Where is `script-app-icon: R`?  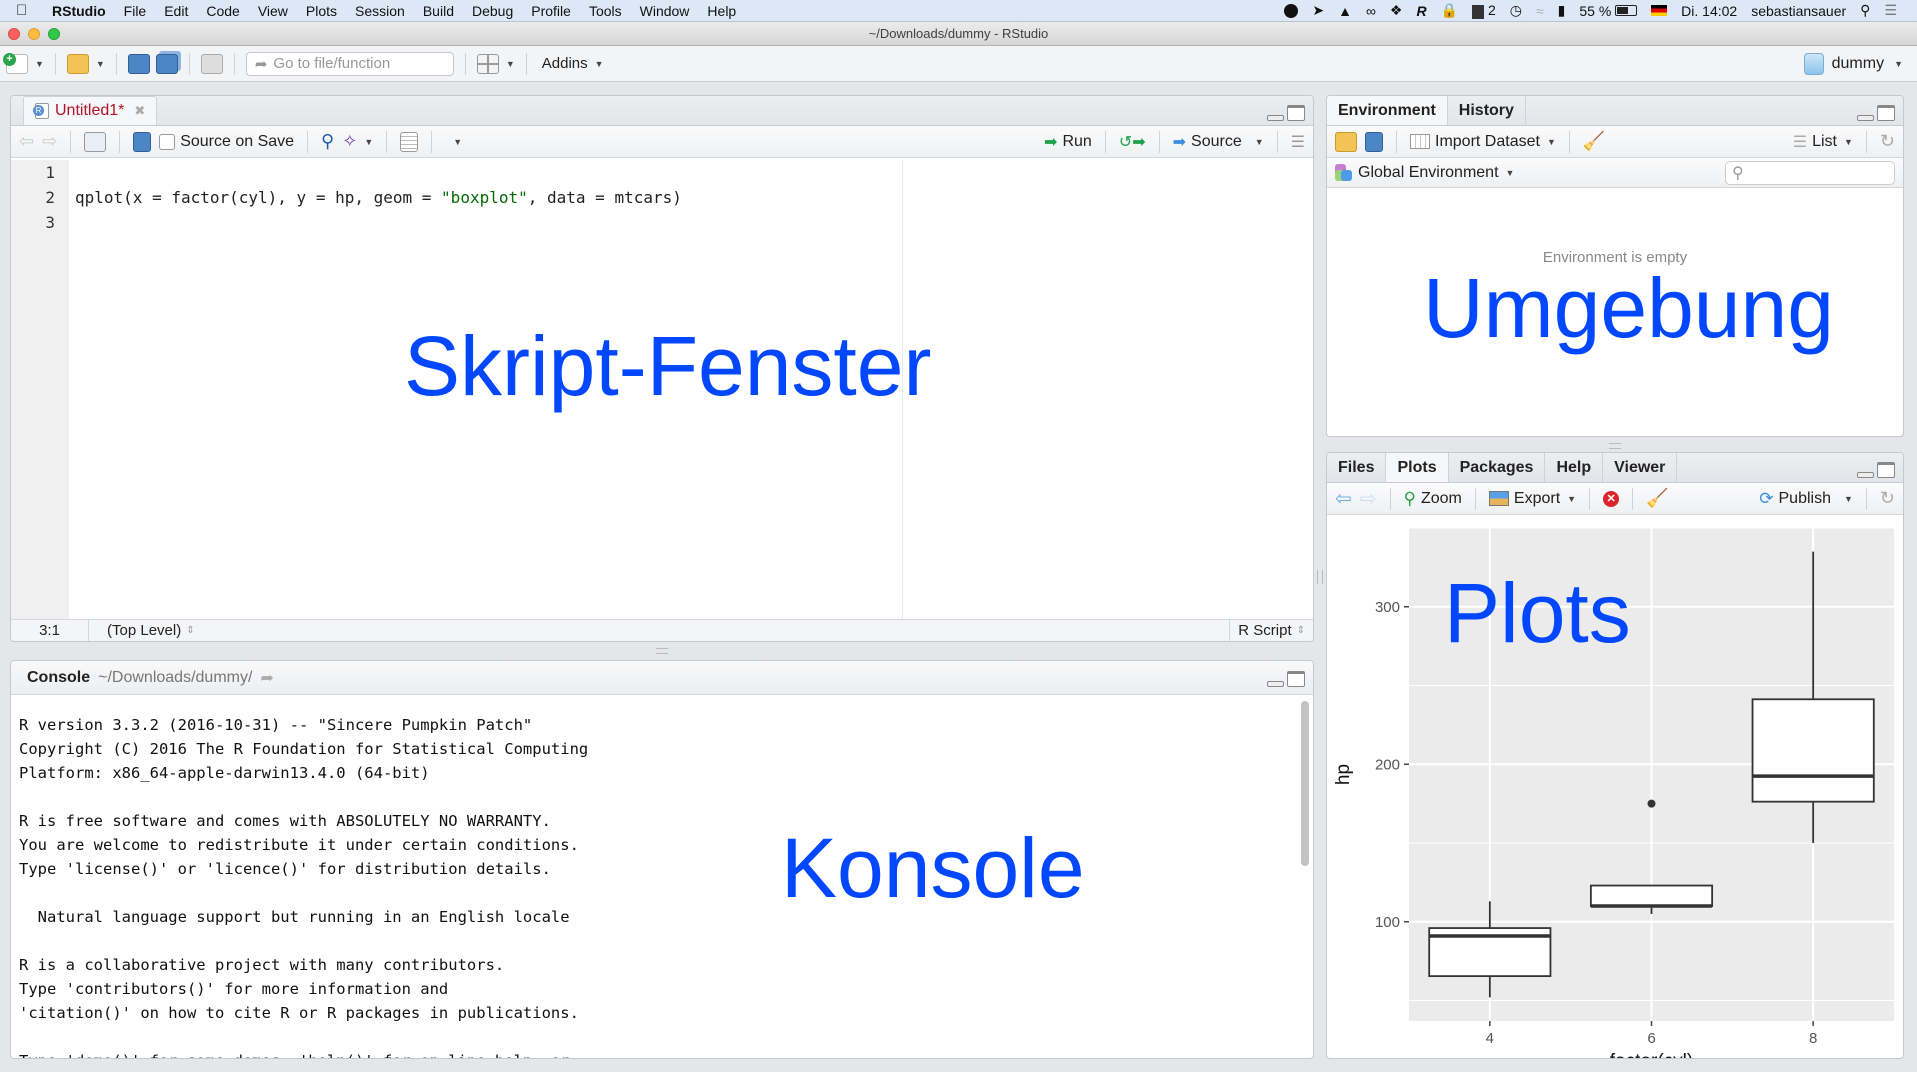 script-app-icon: R is located at coordinates (1421, 11).